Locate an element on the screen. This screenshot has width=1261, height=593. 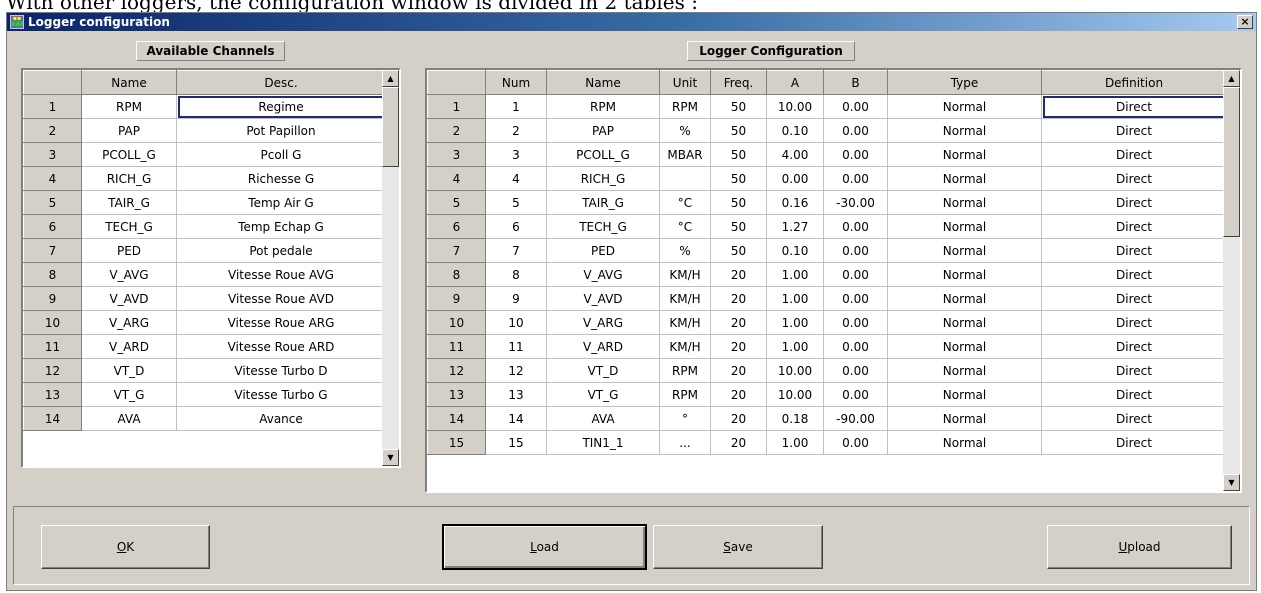
table-cell: RPM is located at coordinates (129, 106).